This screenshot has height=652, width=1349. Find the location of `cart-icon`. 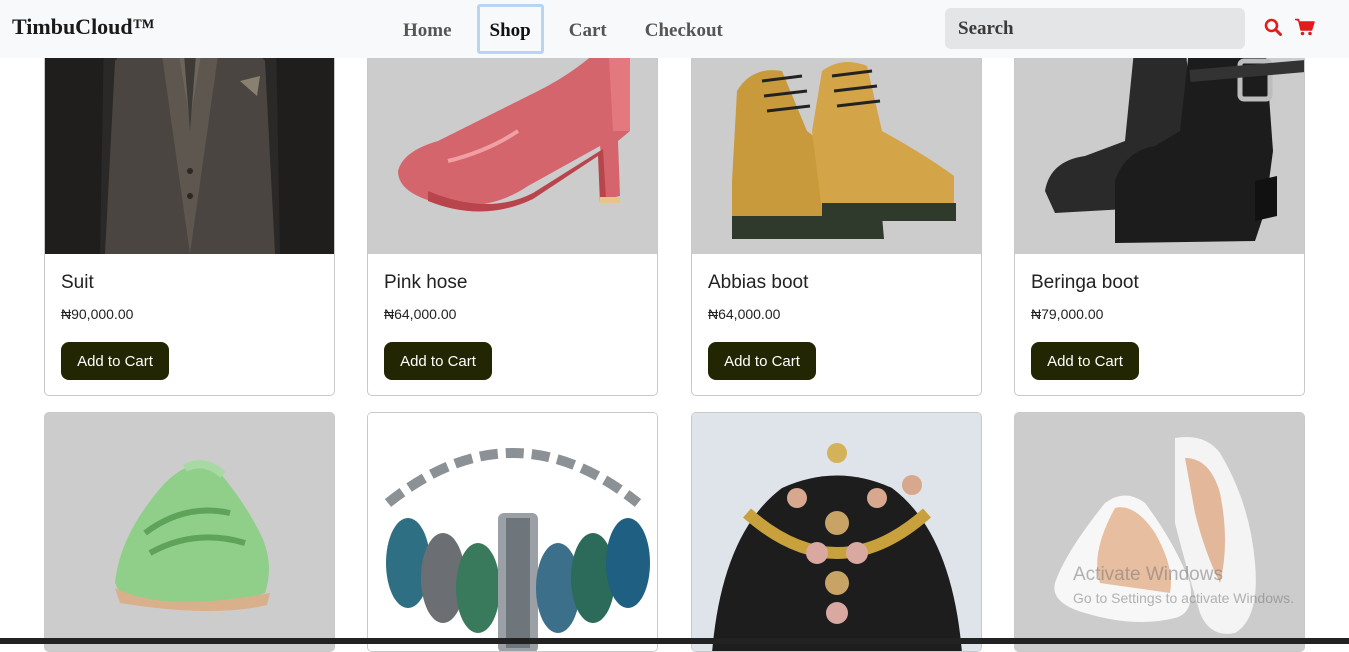

cart-icon is located at coordinates (1305, 28).